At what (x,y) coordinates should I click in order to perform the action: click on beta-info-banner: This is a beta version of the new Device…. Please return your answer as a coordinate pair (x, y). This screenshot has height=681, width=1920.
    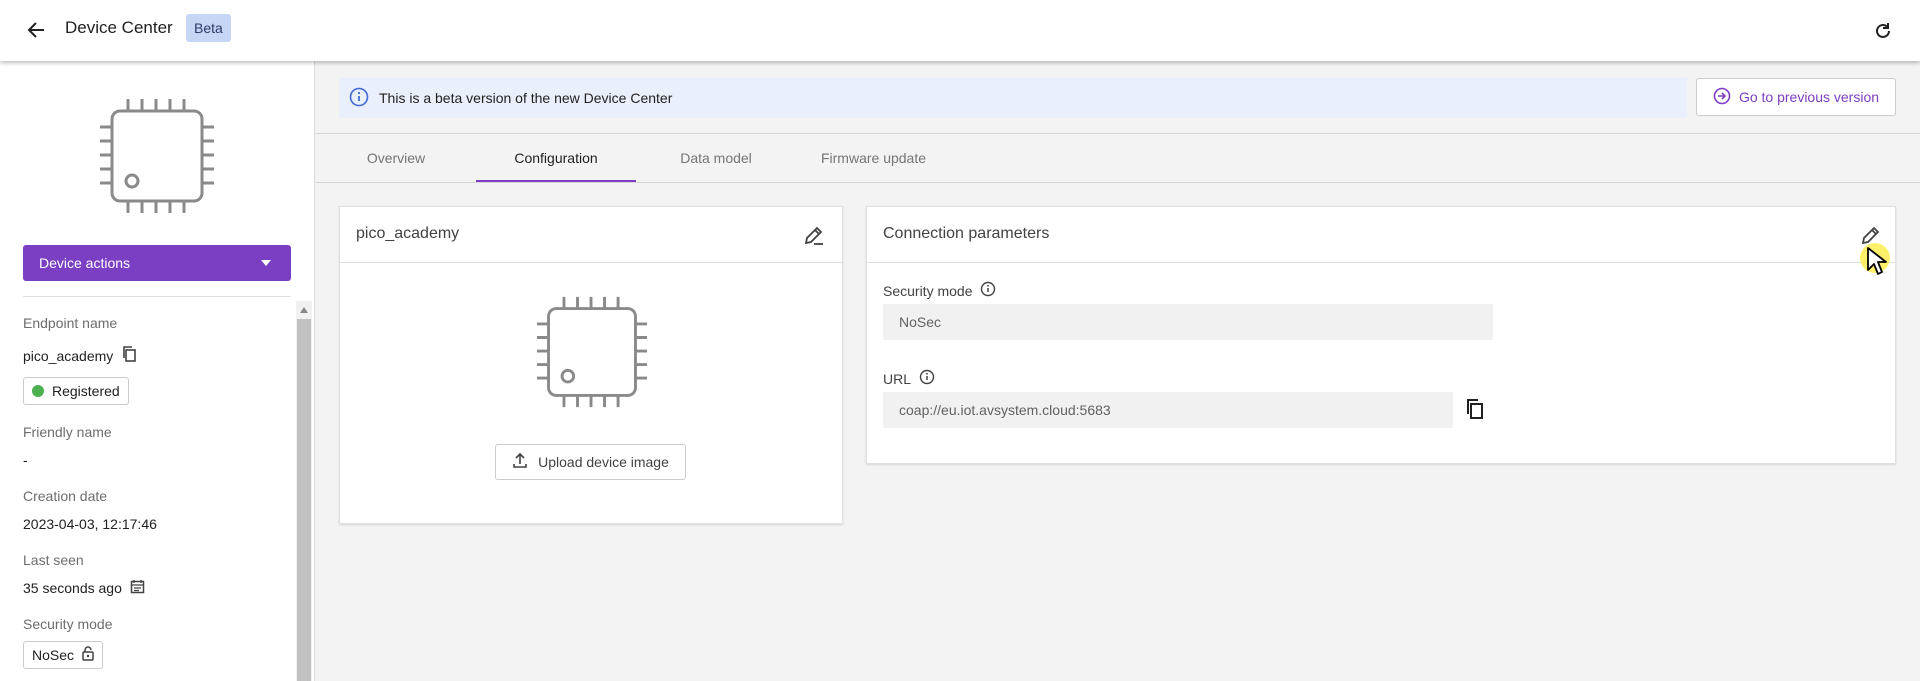
    Looking at the image, I should click on (1013, 98).